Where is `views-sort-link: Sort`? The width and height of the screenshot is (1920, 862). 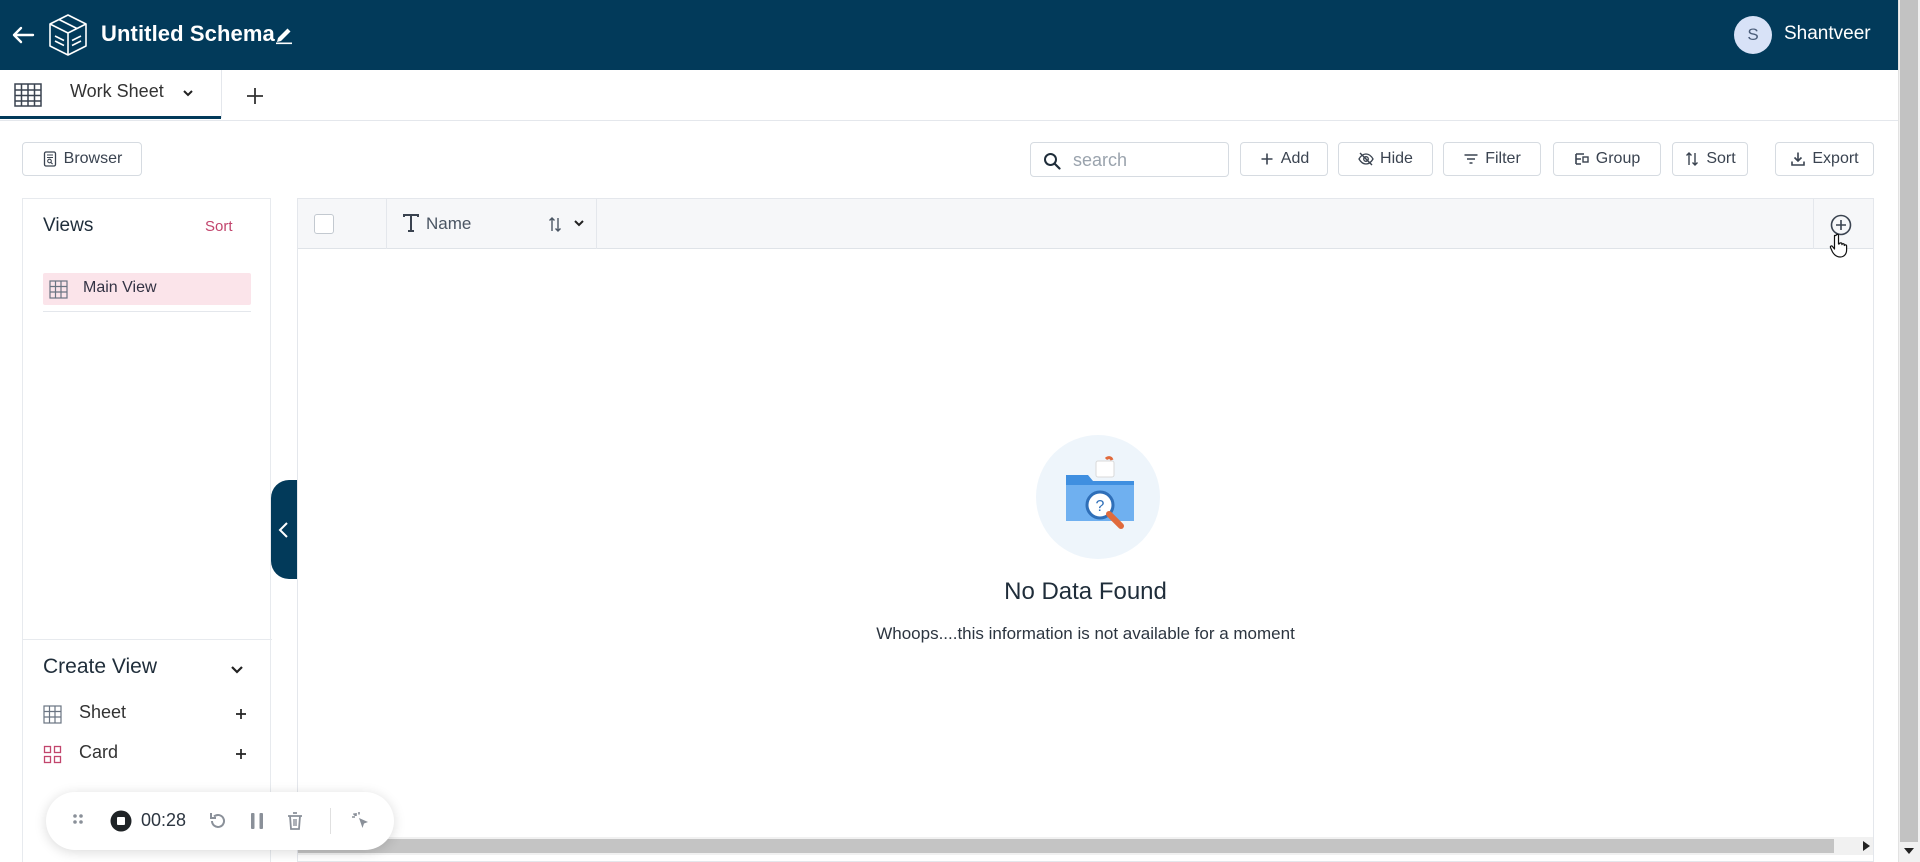
views-sort-link: Sort is located at coordinates (219, 226).